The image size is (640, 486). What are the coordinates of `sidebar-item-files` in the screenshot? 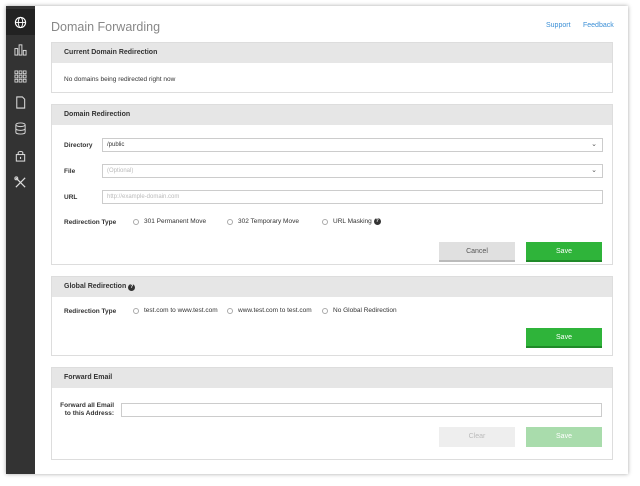 It's located at (20, 102).